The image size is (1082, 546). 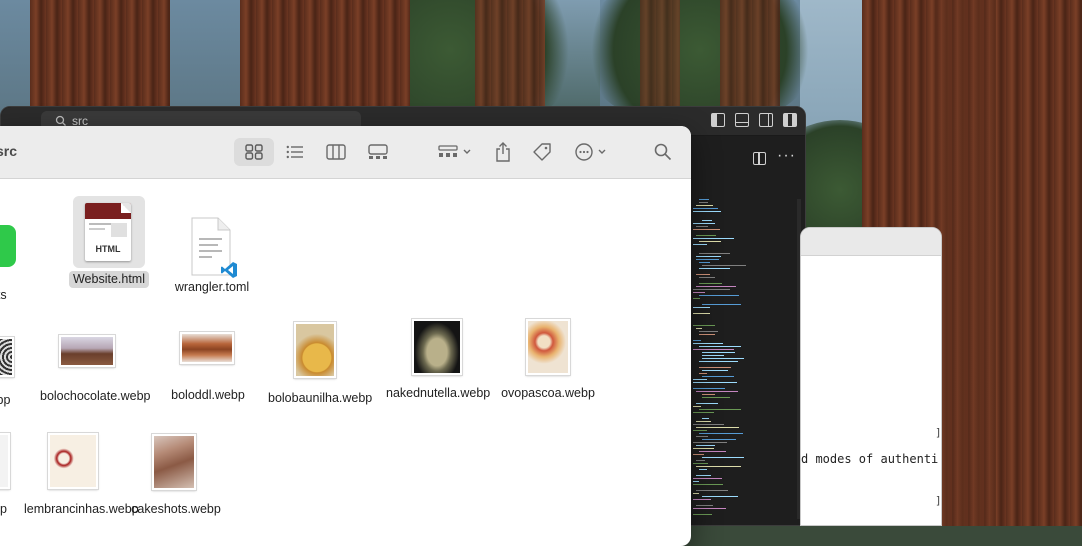 I want to click on terminal-window: ] d modes of authenti ], so click(x=871, y=376).